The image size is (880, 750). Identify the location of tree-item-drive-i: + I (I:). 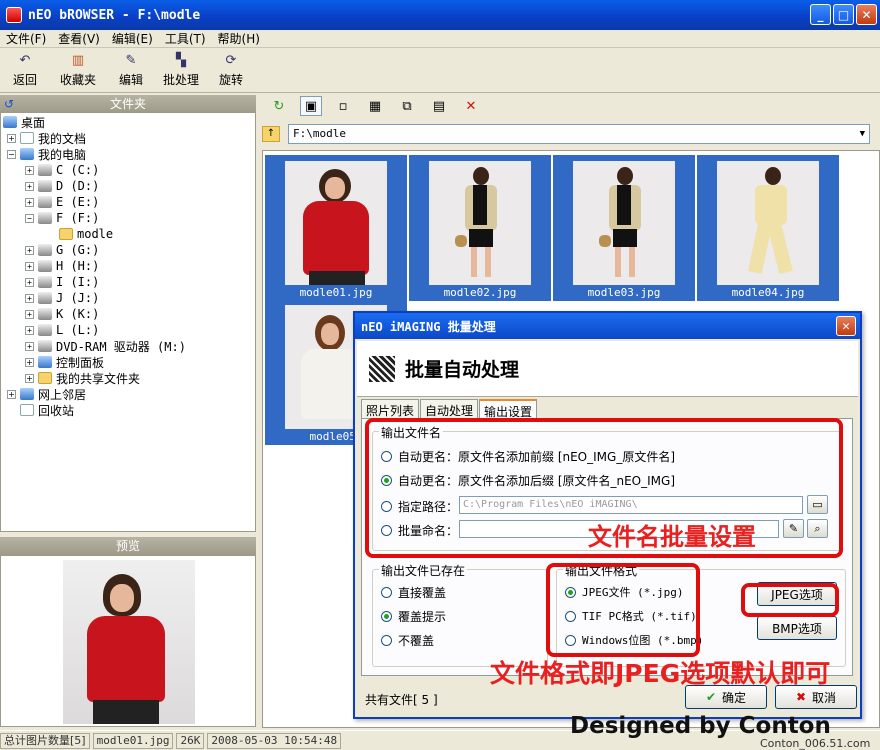
(62, 282).